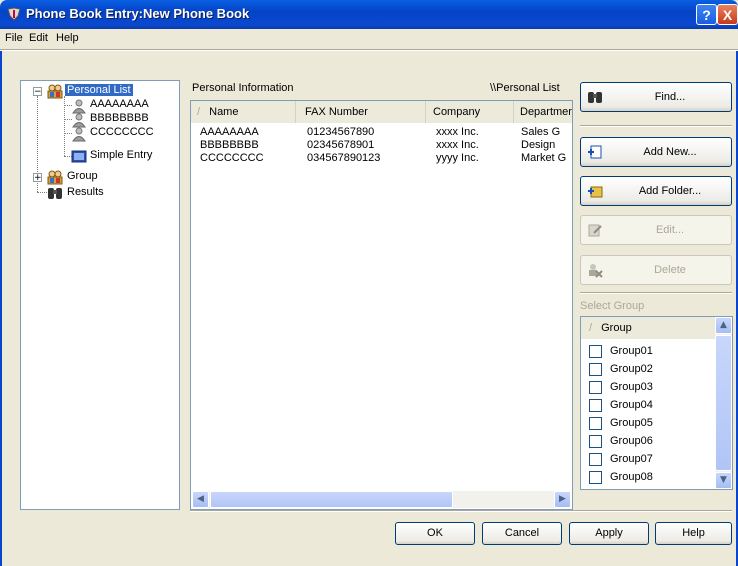 Image resolution: width=738 pixels, height=566 pixels. What do you see at coordinates (341, 145) in the screenshot?
I see `cell-fax-number: 02345678901` at bounding box center [341, 145].